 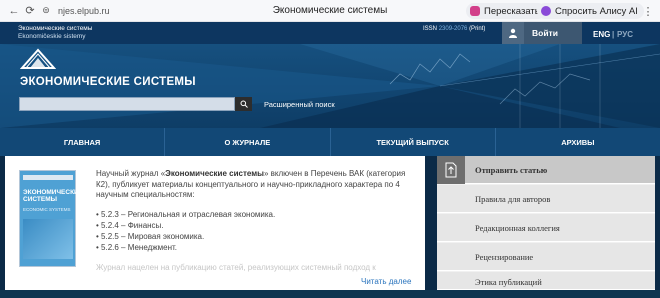 I want to click on main-menu: ГЛАВНАЯ О ЖУРНАЛЕ ТЕКУЩИЙ ВЫПУСК АРХИВЫ, so click(x=330, y=142).